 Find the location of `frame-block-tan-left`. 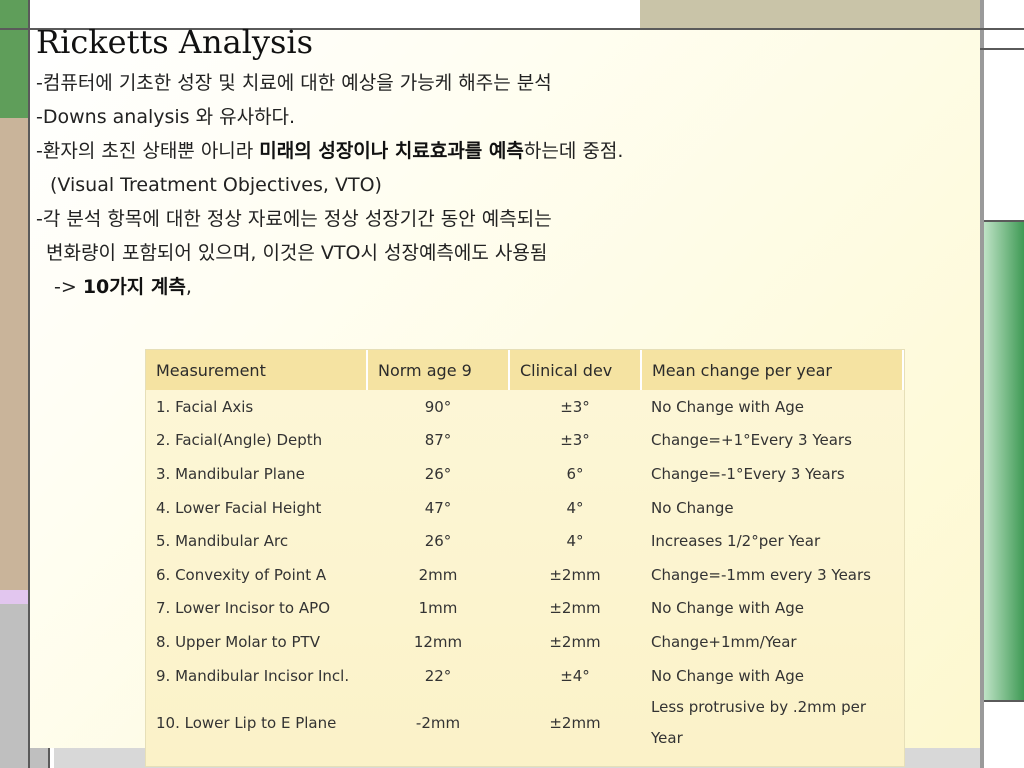

frame-block-tan-left is located at coordinates (14, 354).